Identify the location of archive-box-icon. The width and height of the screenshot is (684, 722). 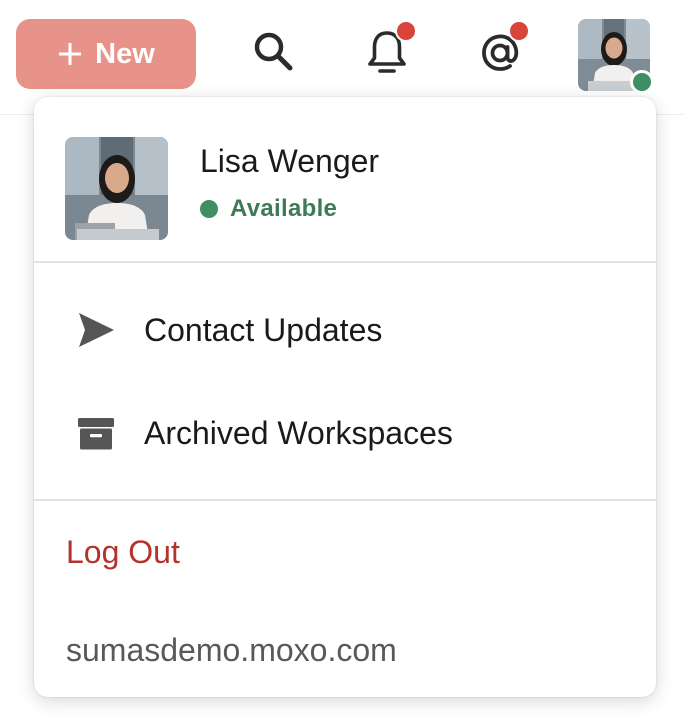
(96, 433).